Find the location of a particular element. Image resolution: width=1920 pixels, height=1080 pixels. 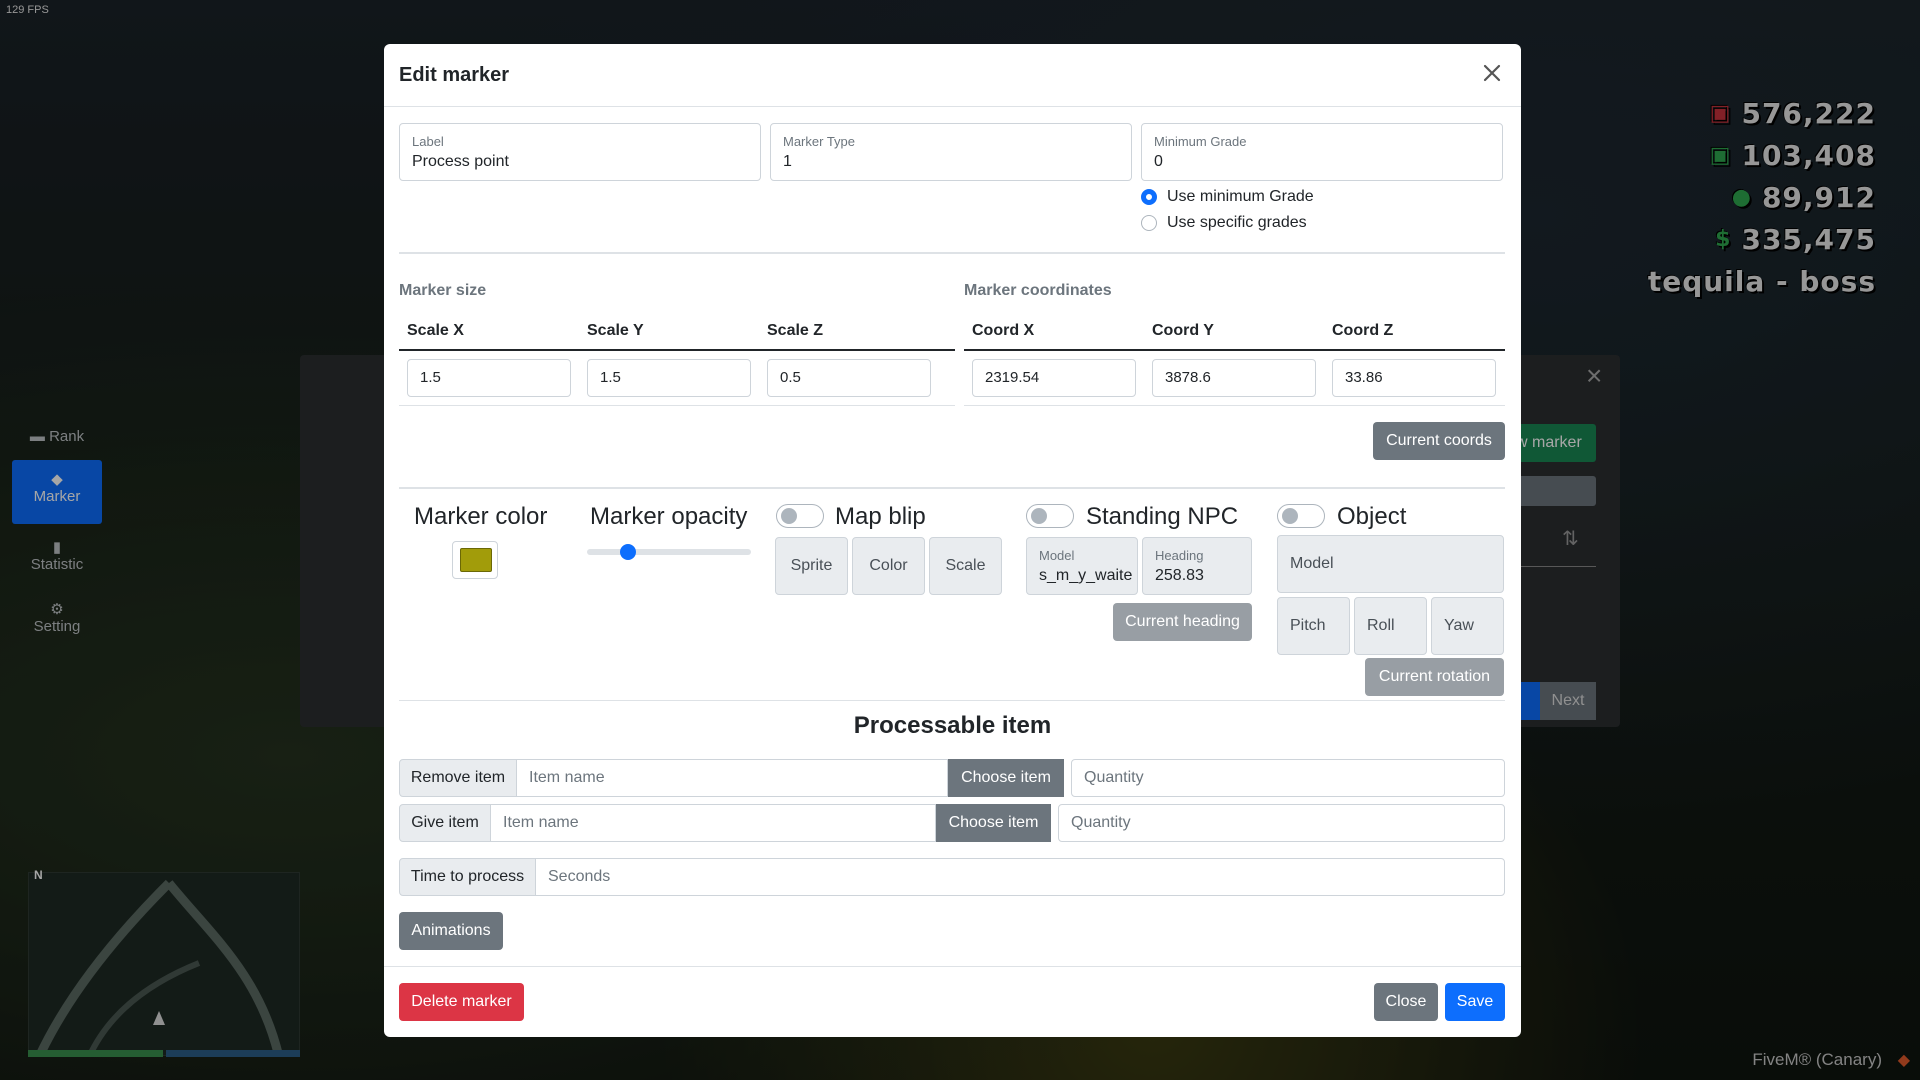

object-pitch-field: Pitch is located at coordinates (1313, 626).